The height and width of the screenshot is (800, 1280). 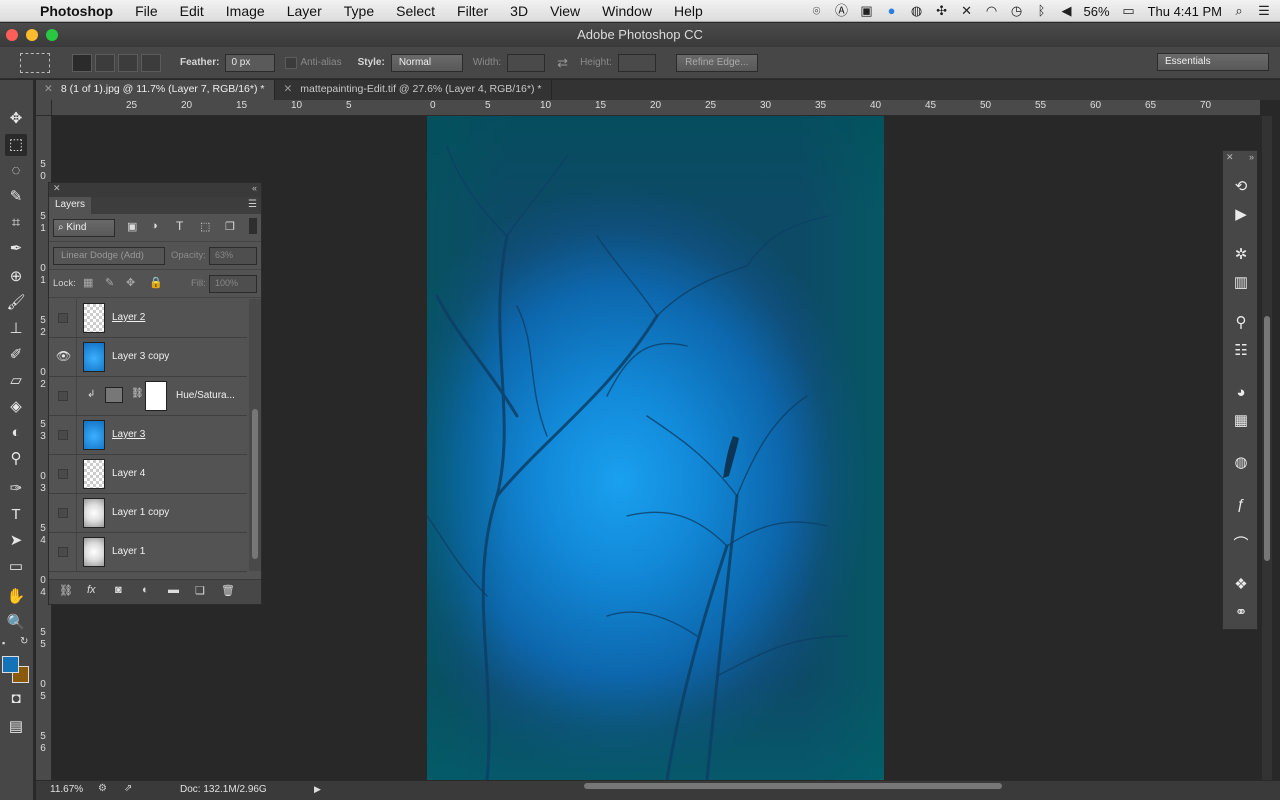 I want to click on close-panel-icon: ✕, so click(x=57, y=188).